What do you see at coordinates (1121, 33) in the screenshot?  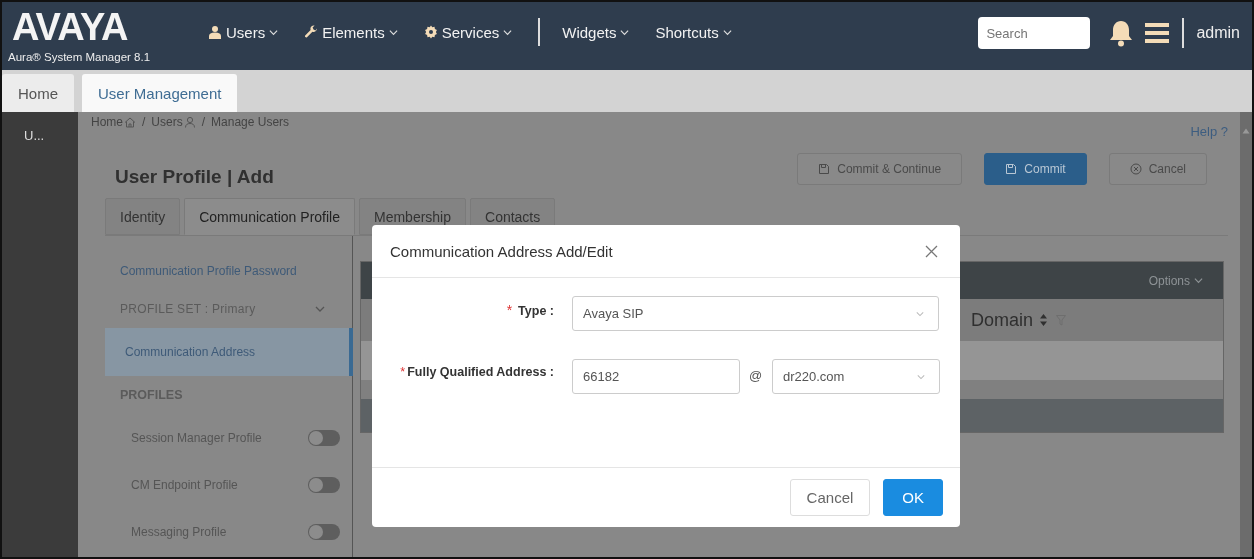 I see `bell-icon` at bounding box center [1121, 33].